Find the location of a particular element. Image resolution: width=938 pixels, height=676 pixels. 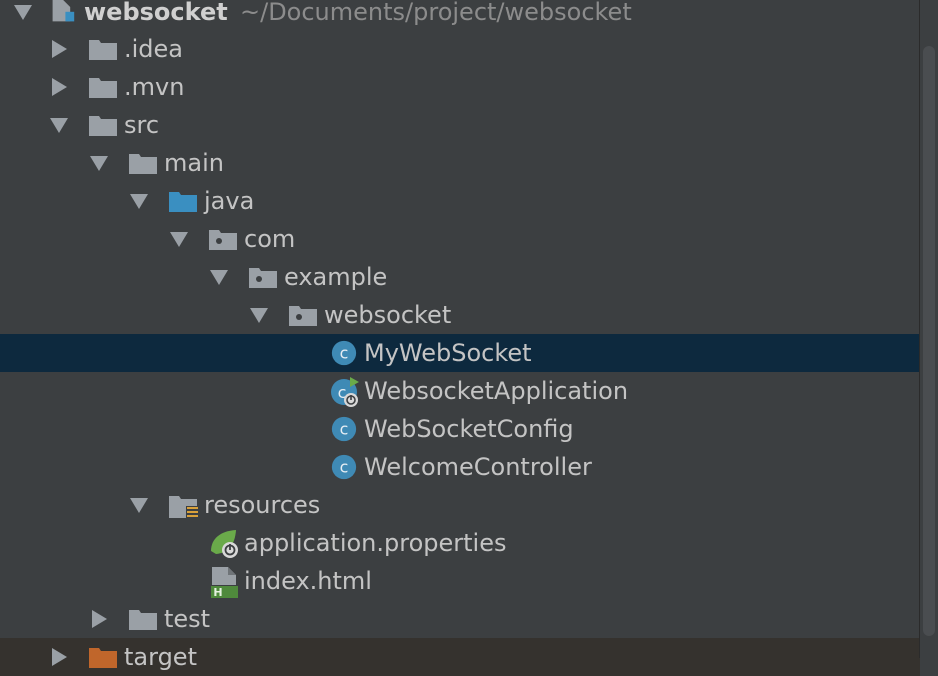

tree-row-src: src is located at coordinates (460, 125).